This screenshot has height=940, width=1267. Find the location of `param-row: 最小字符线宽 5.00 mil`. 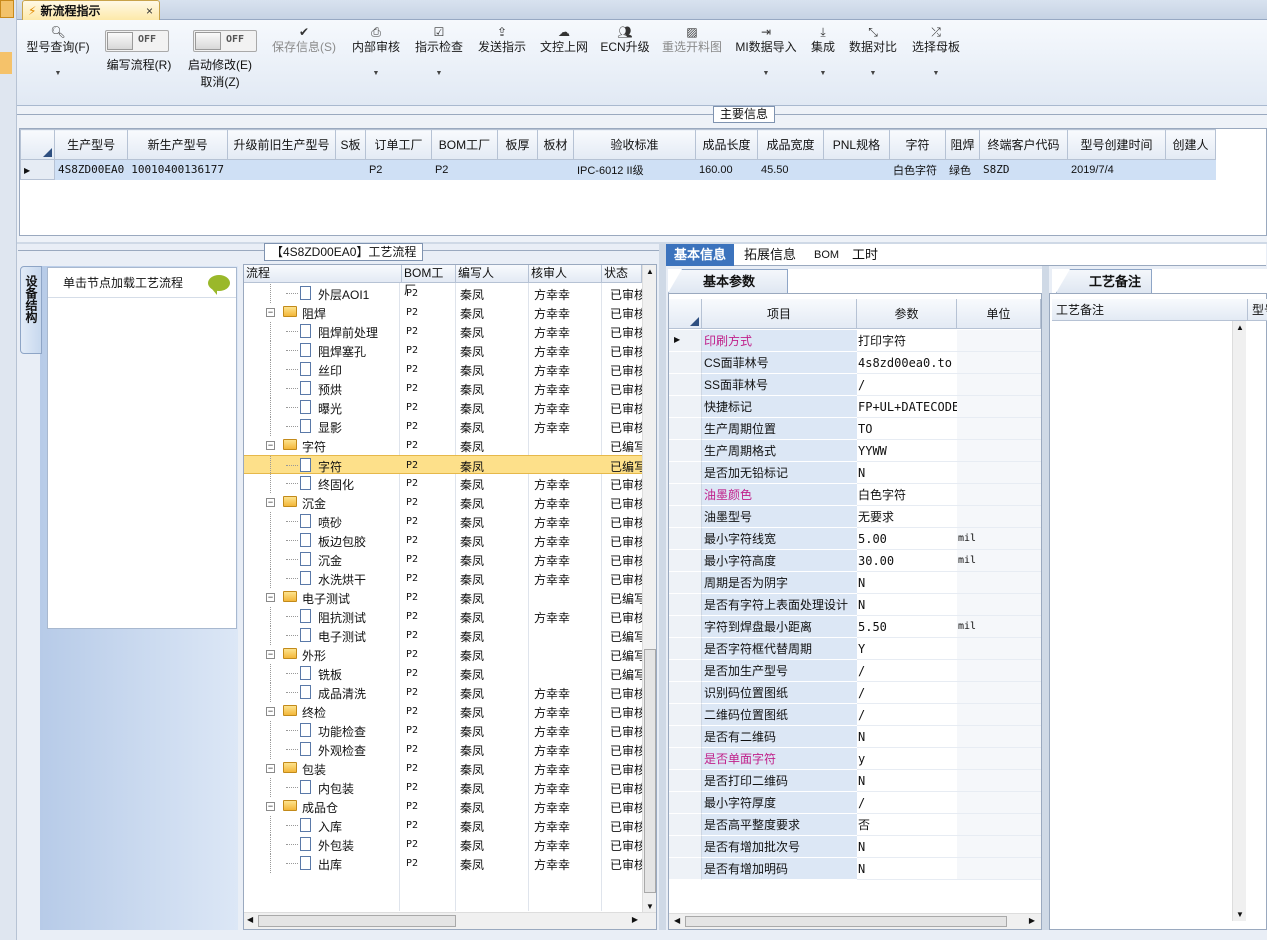

param-row: 最小字符线宽 5.00 mil is located at coordinates (855, 539).